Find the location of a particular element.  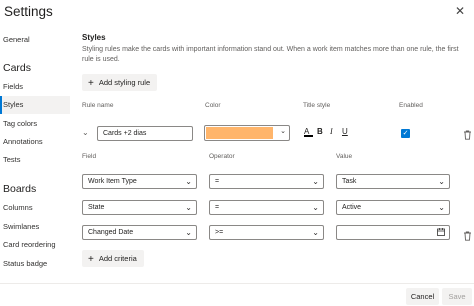

column-header-enabled: Enabled is located at coordinates (411, 105).